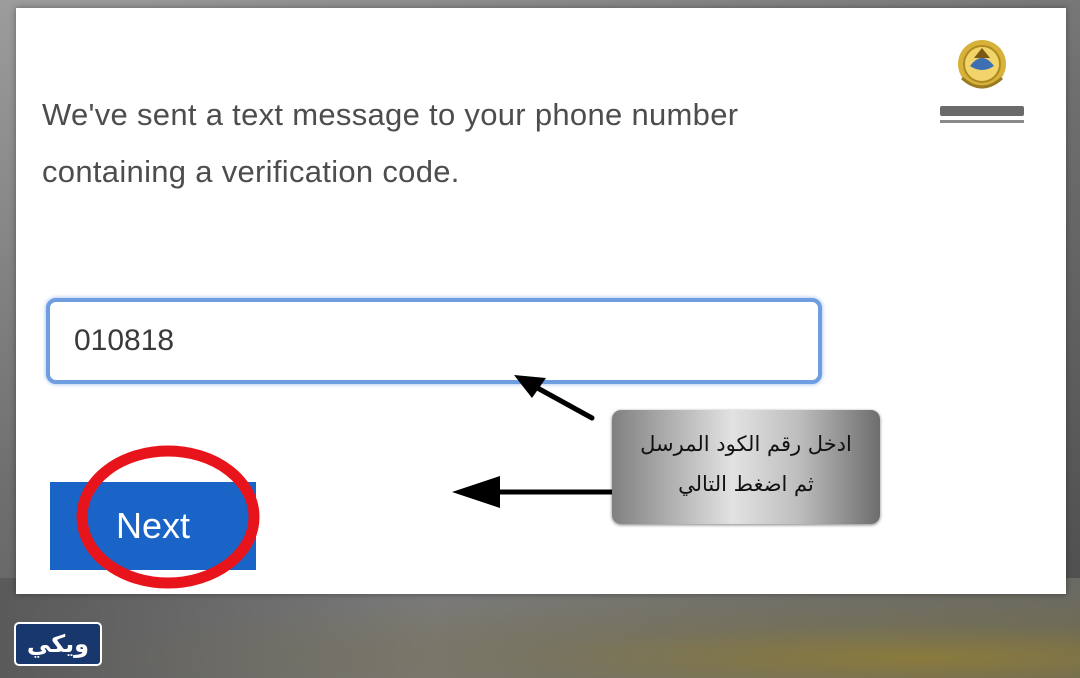 Image resolution: width=1080 pixels, height=678 pixels. Describe the element at coordinates (746, 467) in the screenshot. I see `instruction-tooltip: ادخل رقم الكود المرسل ثم اضغط التالي` at that location.